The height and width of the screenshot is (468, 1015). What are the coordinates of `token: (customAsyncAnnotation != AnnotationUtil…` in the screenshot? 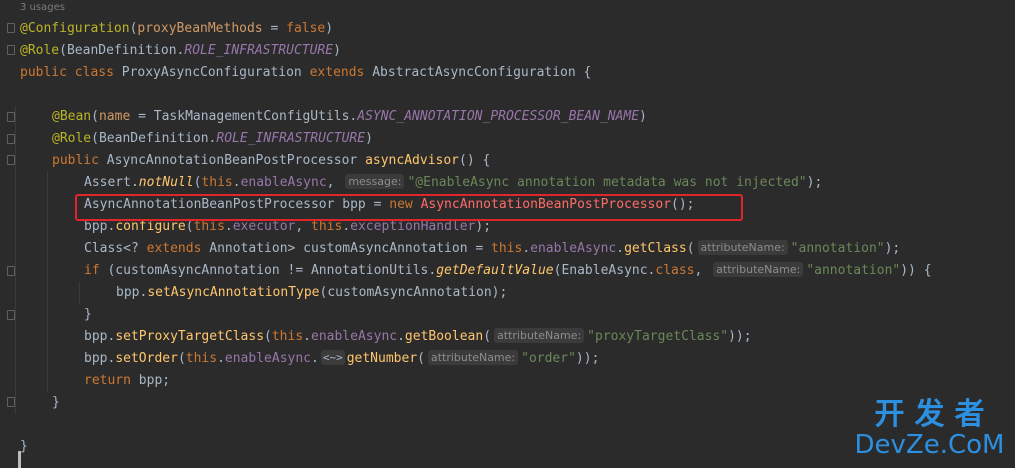 It's located at (272, 270).